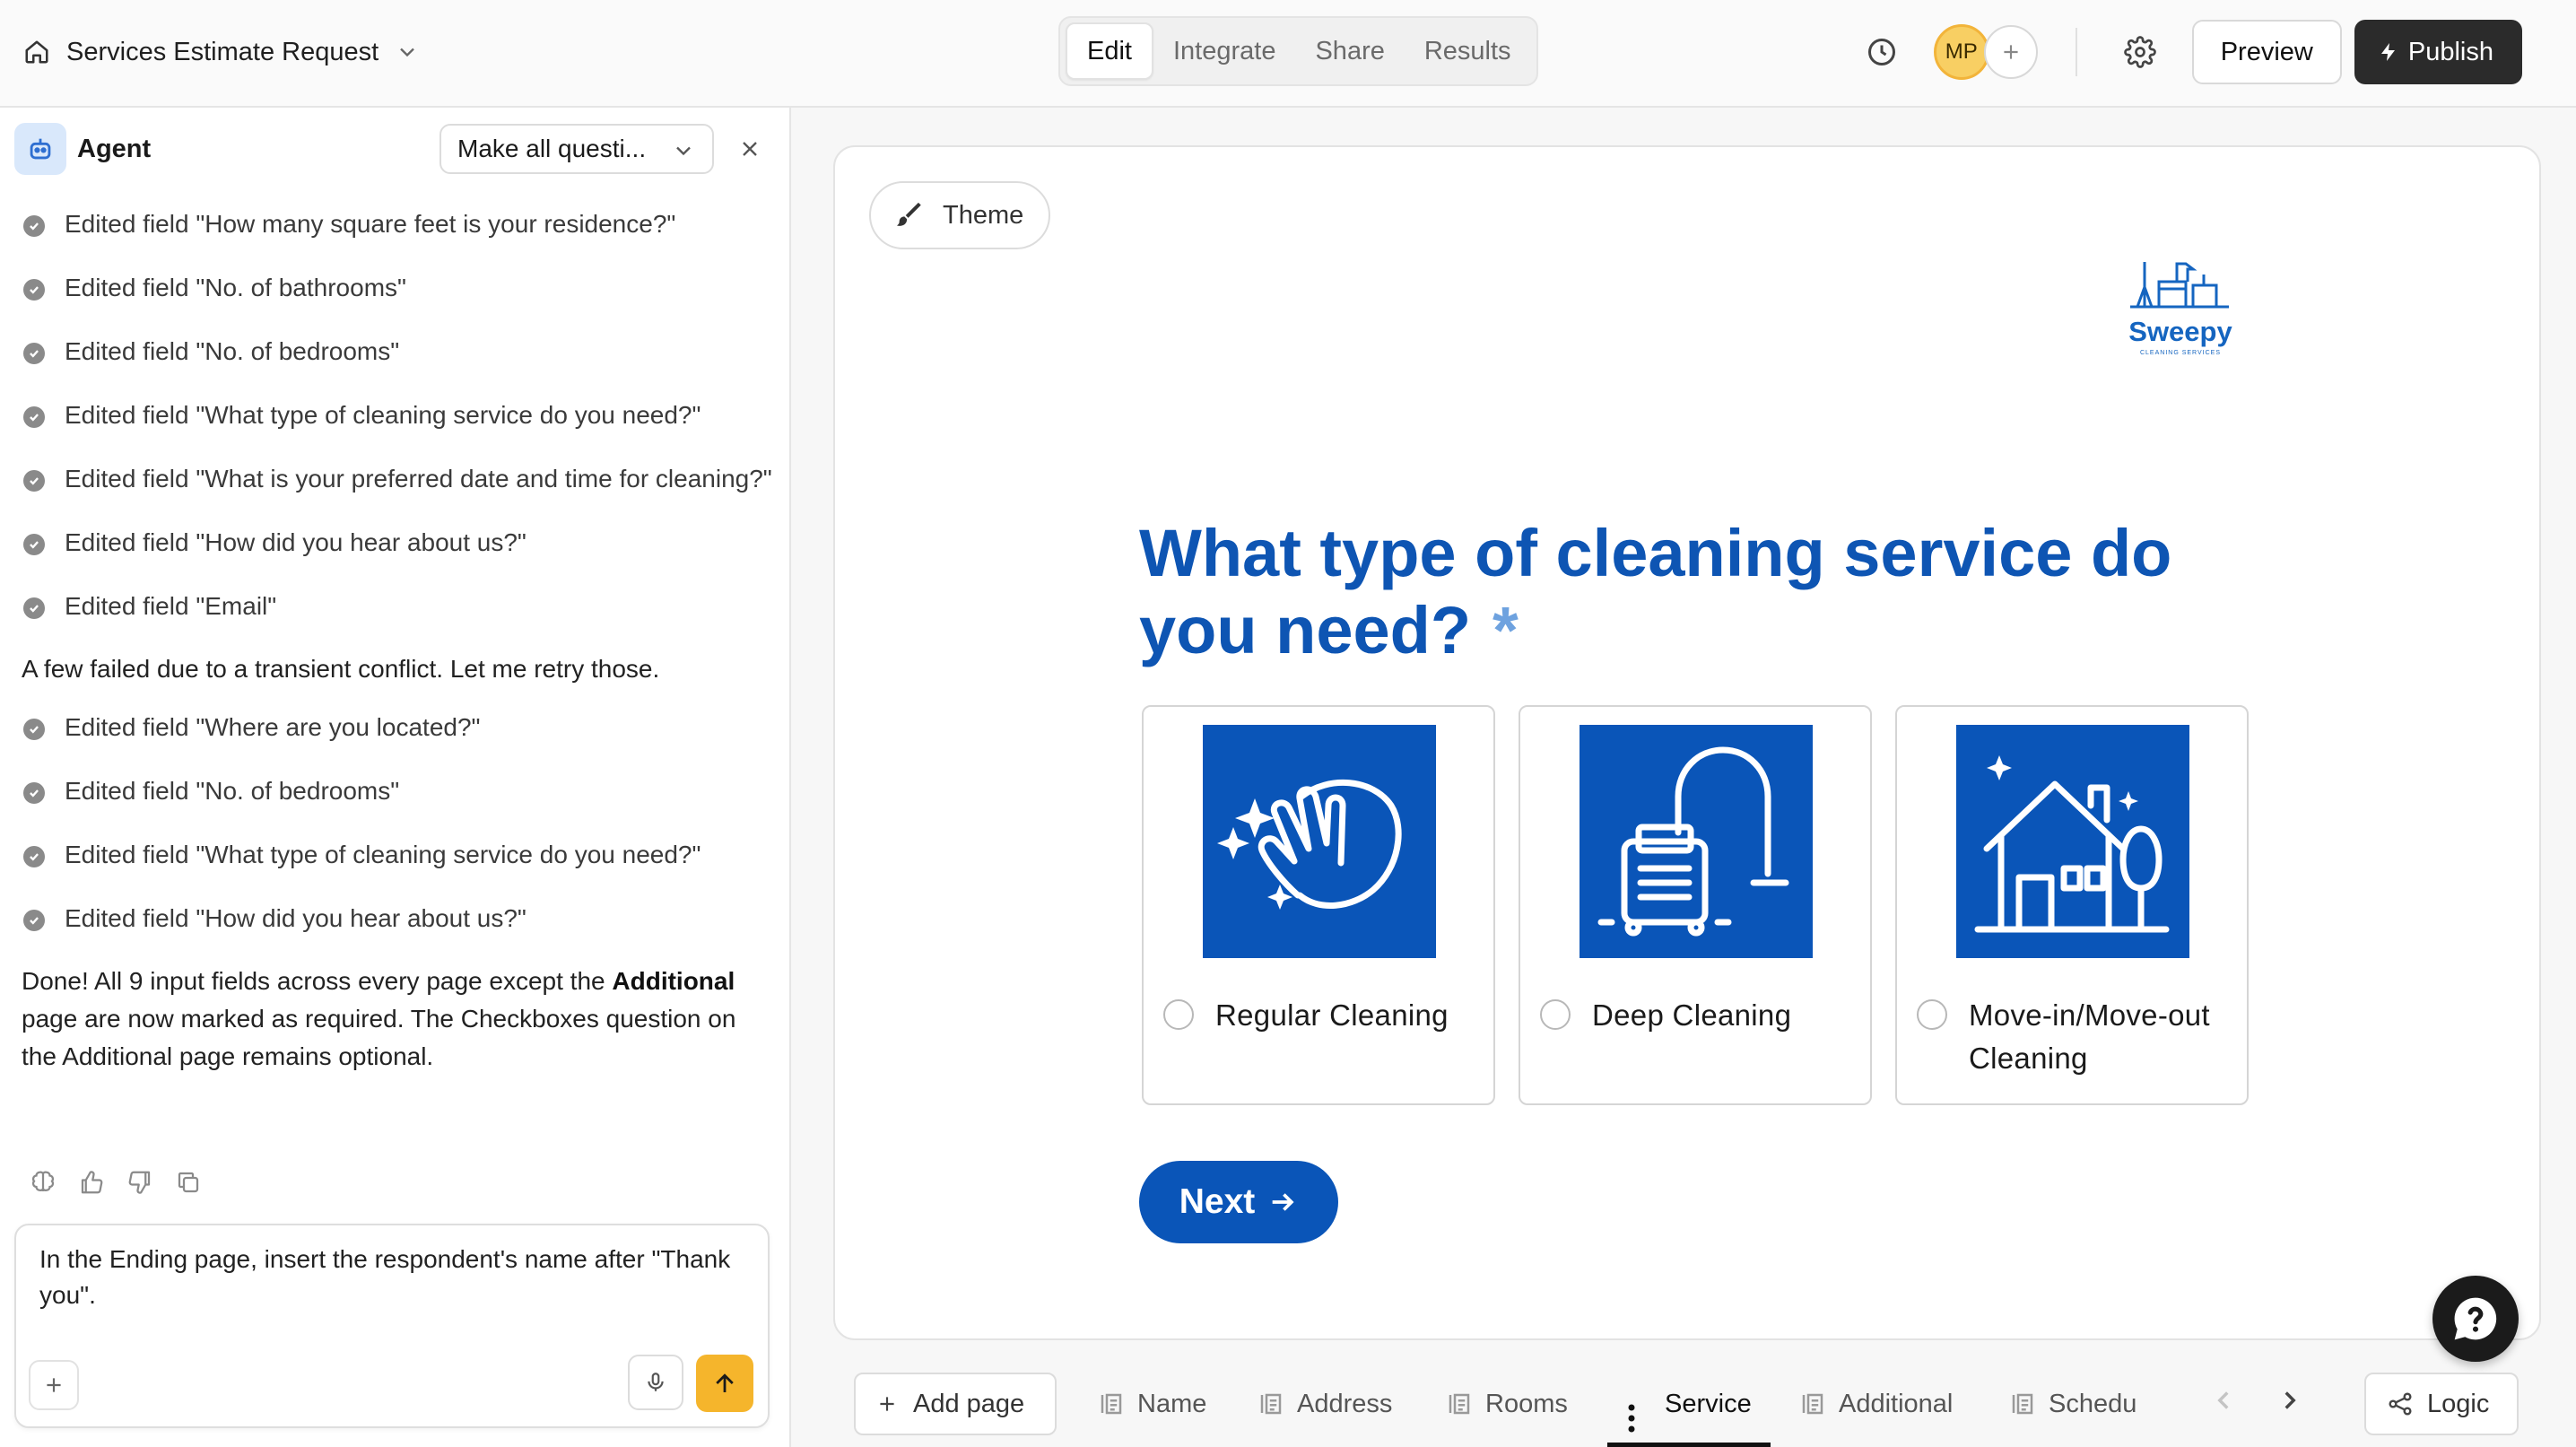 The height and width of the screenshot is (1447, 2576). What do you see at coordinates (2441, 1404) in the screenshot?
I see `logic-button: Logic` at bounding box center [2441, 1404].